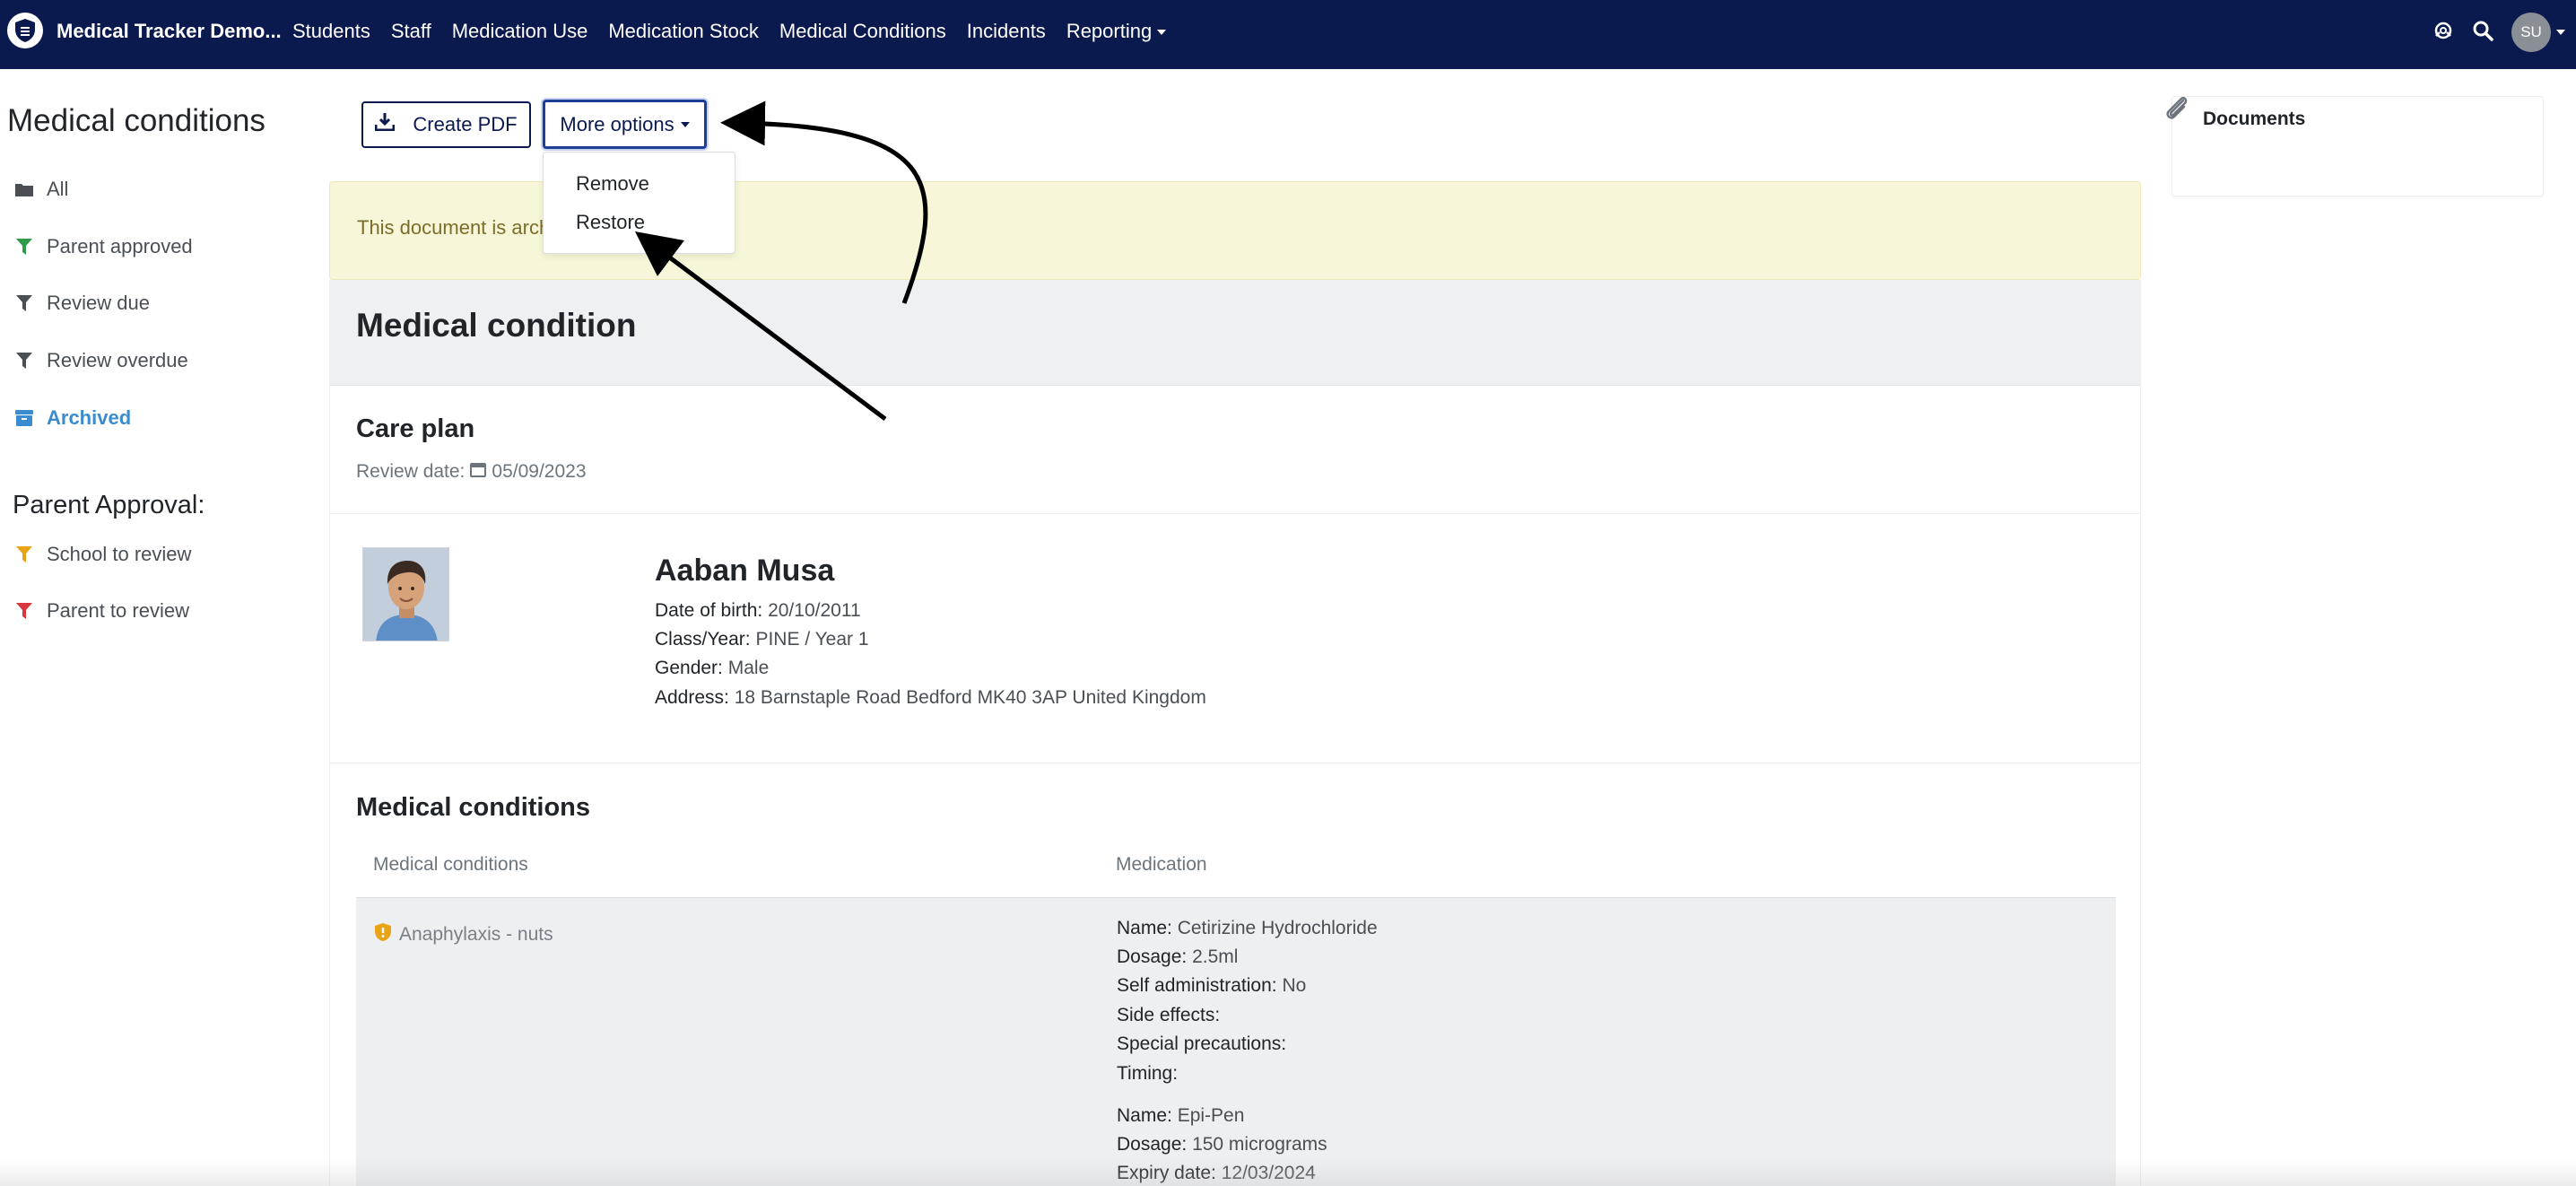 This screenshot has width=2576, height=1186. I want to click on med-label: Special precautions:, so click(1202, 1043).